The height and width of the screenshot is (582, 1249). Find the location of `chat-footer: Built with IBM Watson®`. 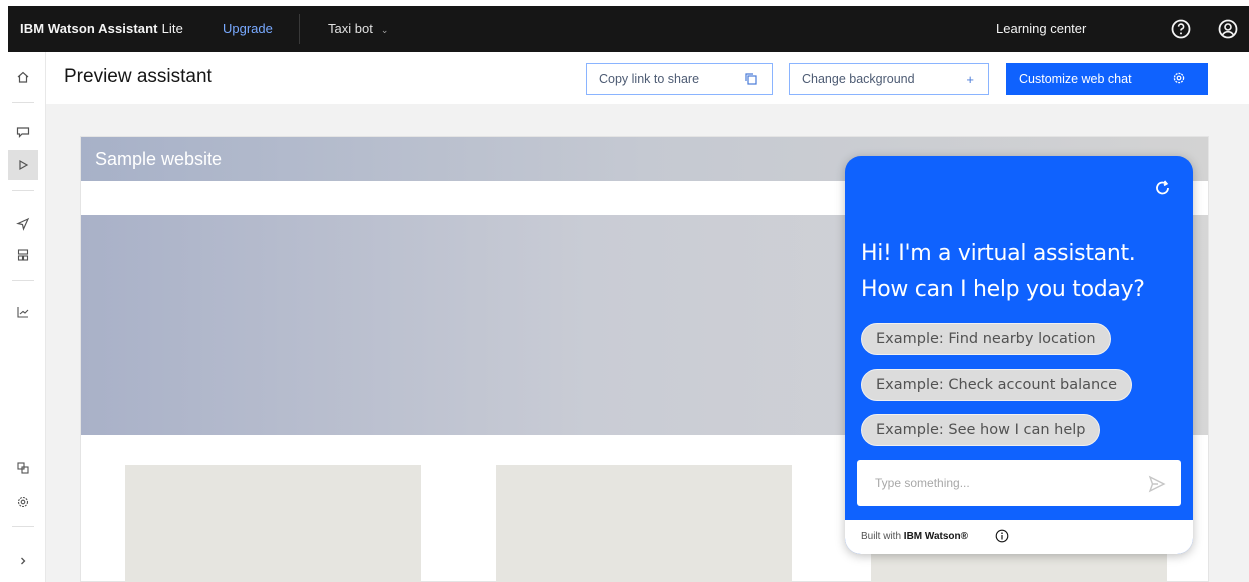

chat-footer: Built with IBM Watson® is located at coordinates (1019, 537).